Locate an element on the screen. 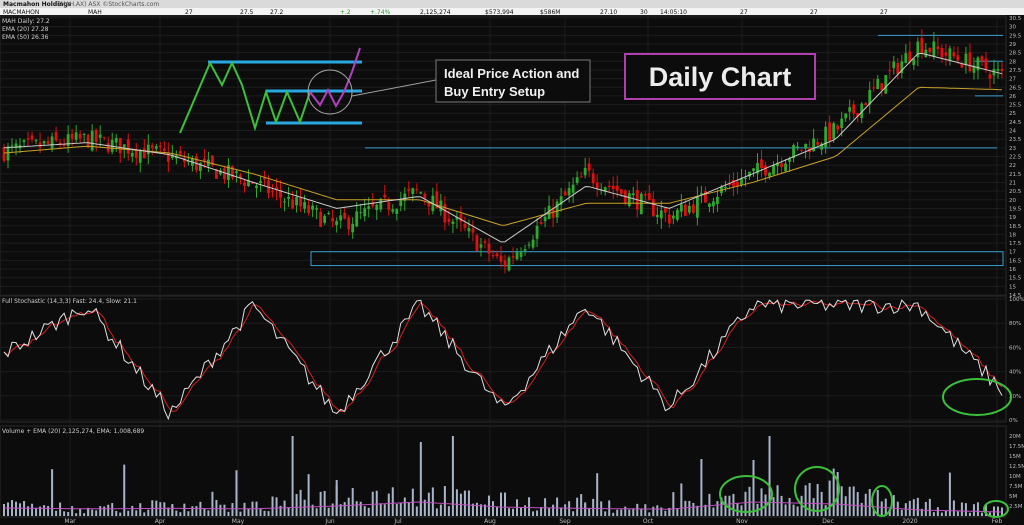 Image resolution: width=1024 pixels, height=525 pixels. price-tick-label: 26.5 is located at coordinates (1015, 88).